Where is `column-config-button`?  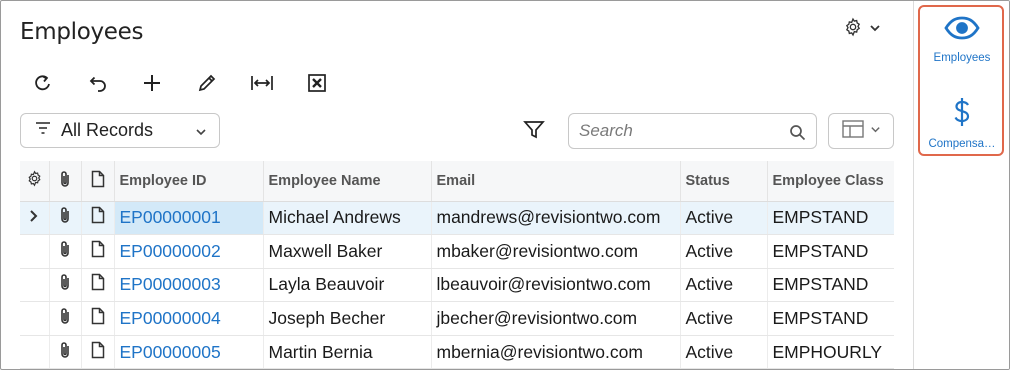
column-config-button is located at coordinates (861, 131).